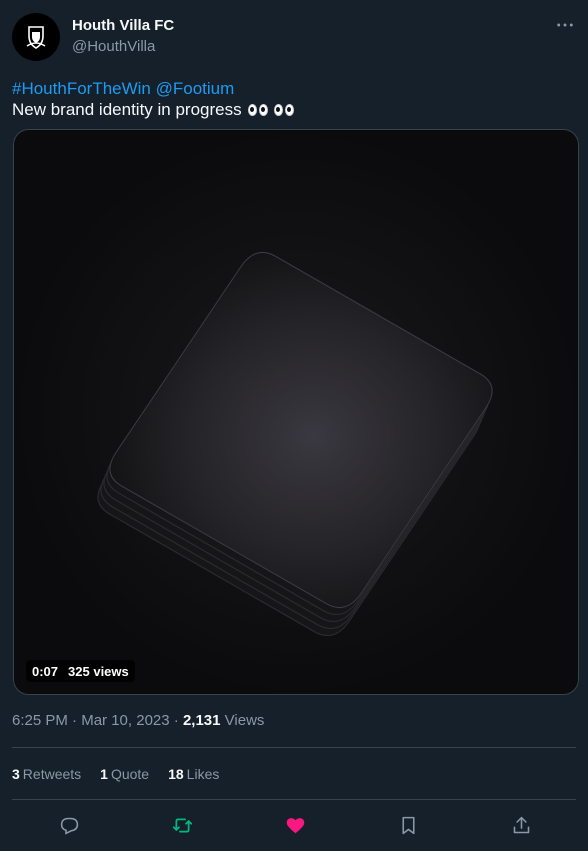  What do you see at coordinates (565, 25) in the screenshot?
I see `more-icon` at bounding box center [565, 25].